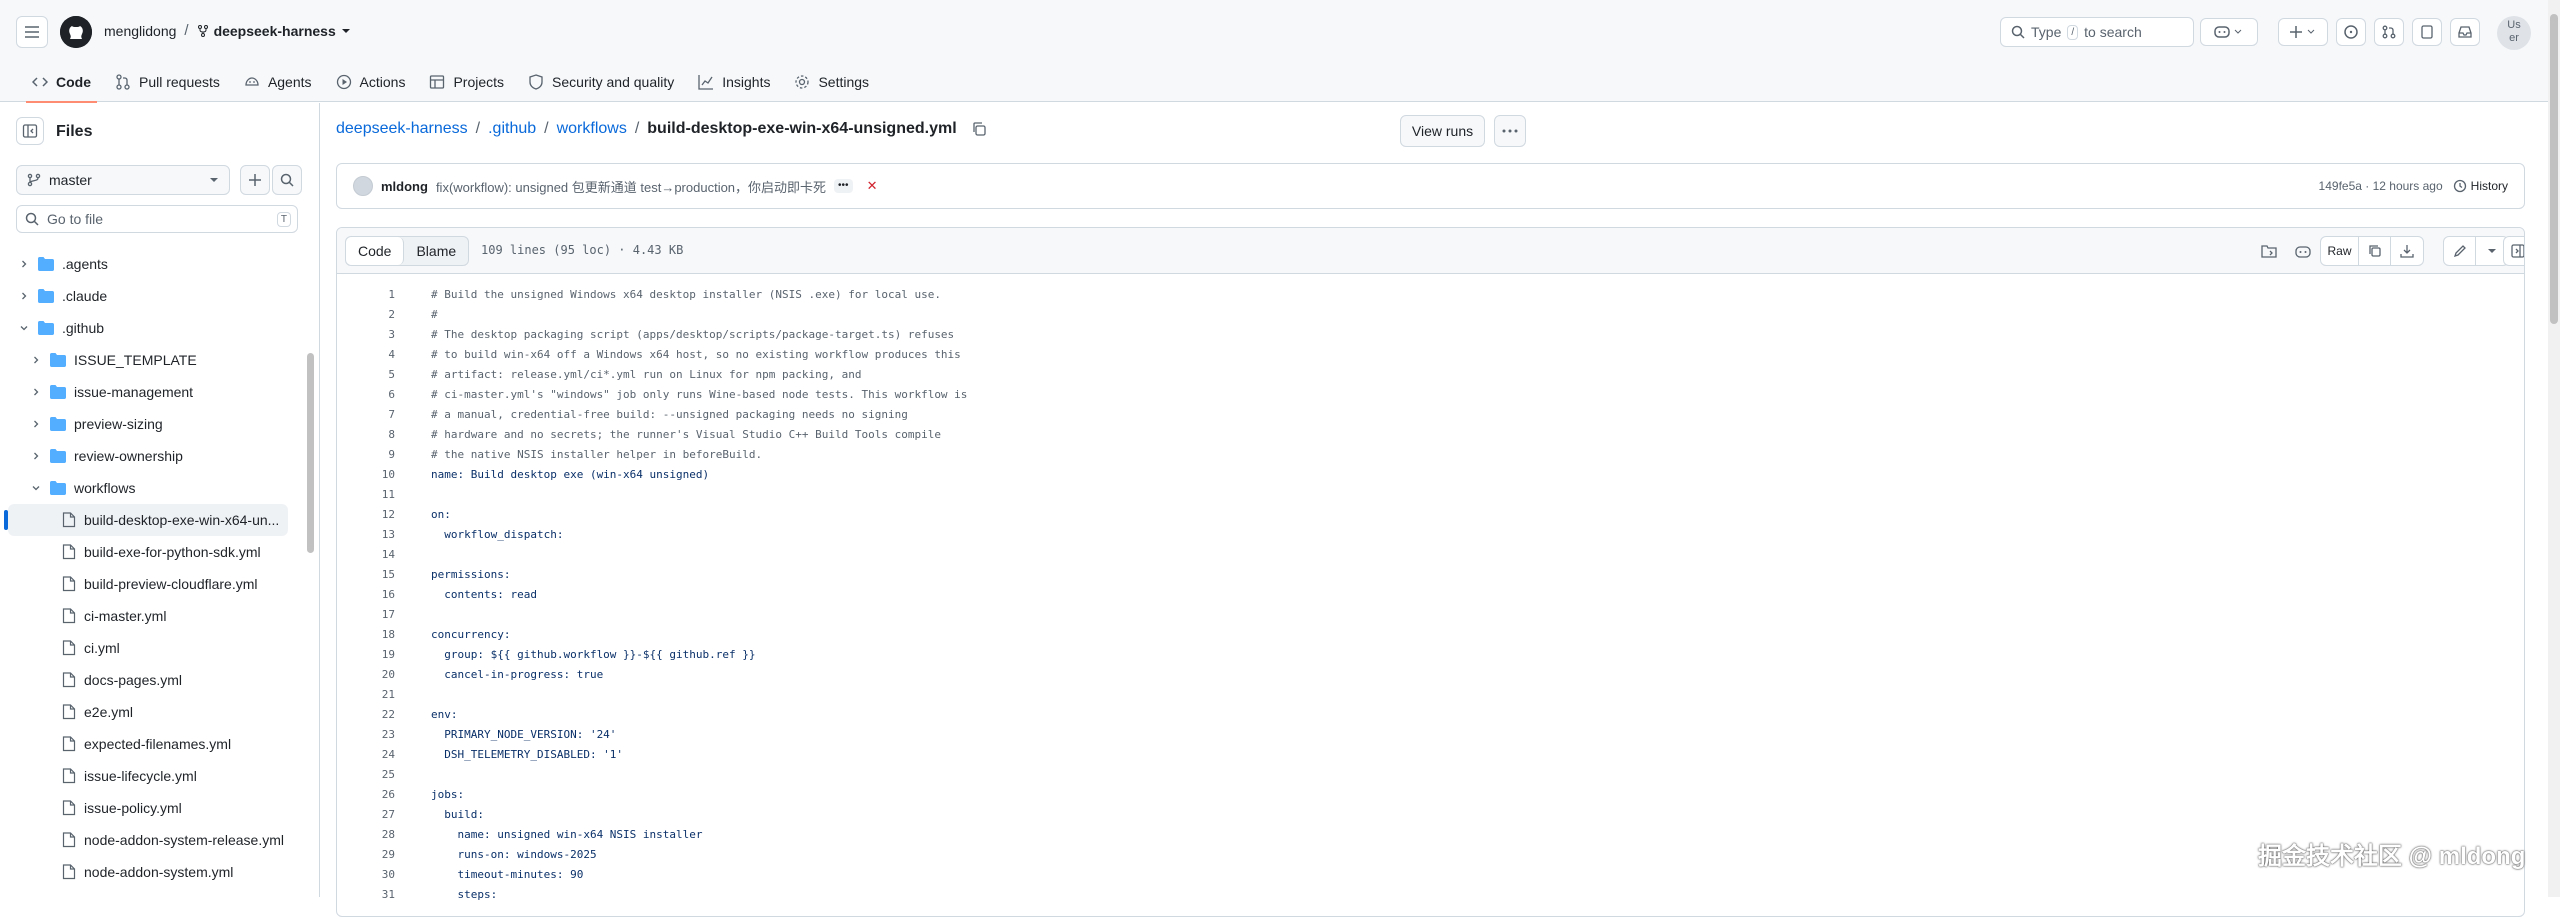 This screenshot has width=2560, height=917. Describe the element at coordinates (366, 474) in the screenshot. I see `line-number: 10` at that location.